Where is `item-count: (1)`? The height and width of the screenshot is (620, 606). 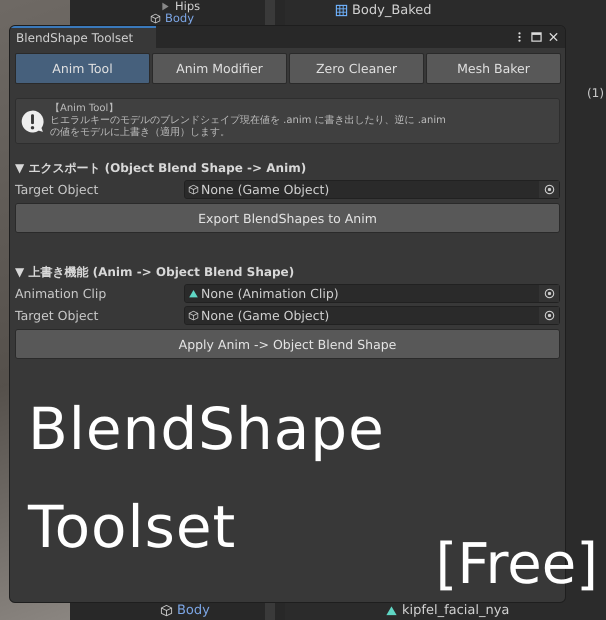
item-count: (1) is located at coordinates (595, 93).